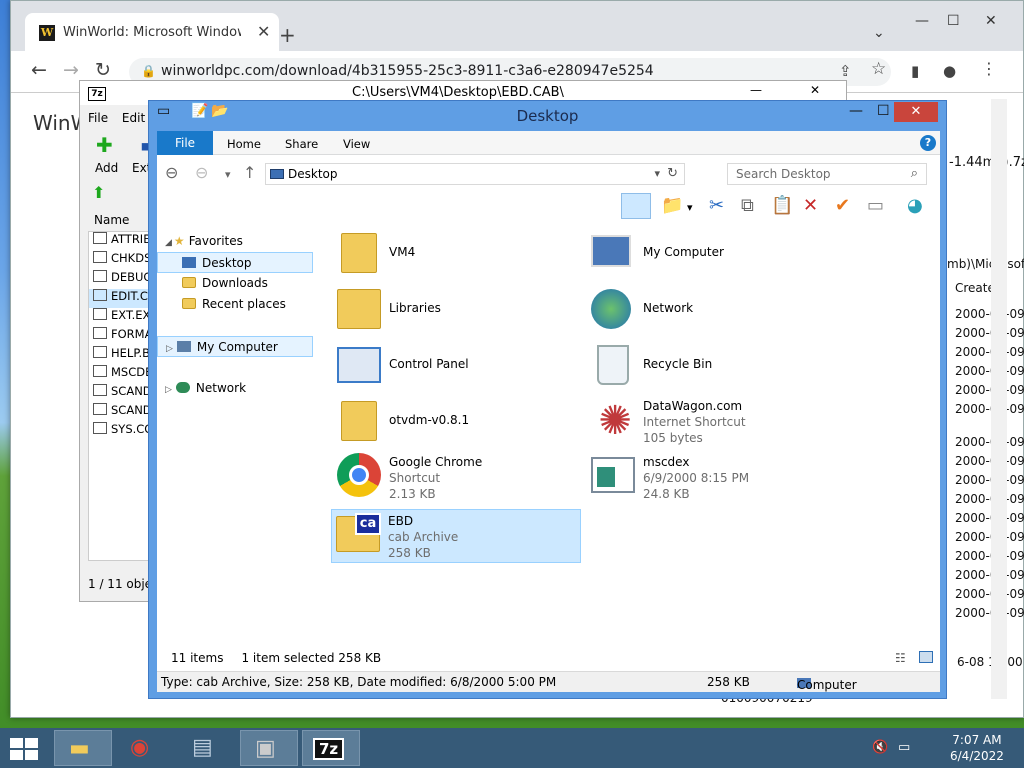 The height and width of the screenshot is (768, 1024). Describe the element at coordinates (878, 69) in the screenshot. I see `bookmark-star-icon: ☆` at that location.